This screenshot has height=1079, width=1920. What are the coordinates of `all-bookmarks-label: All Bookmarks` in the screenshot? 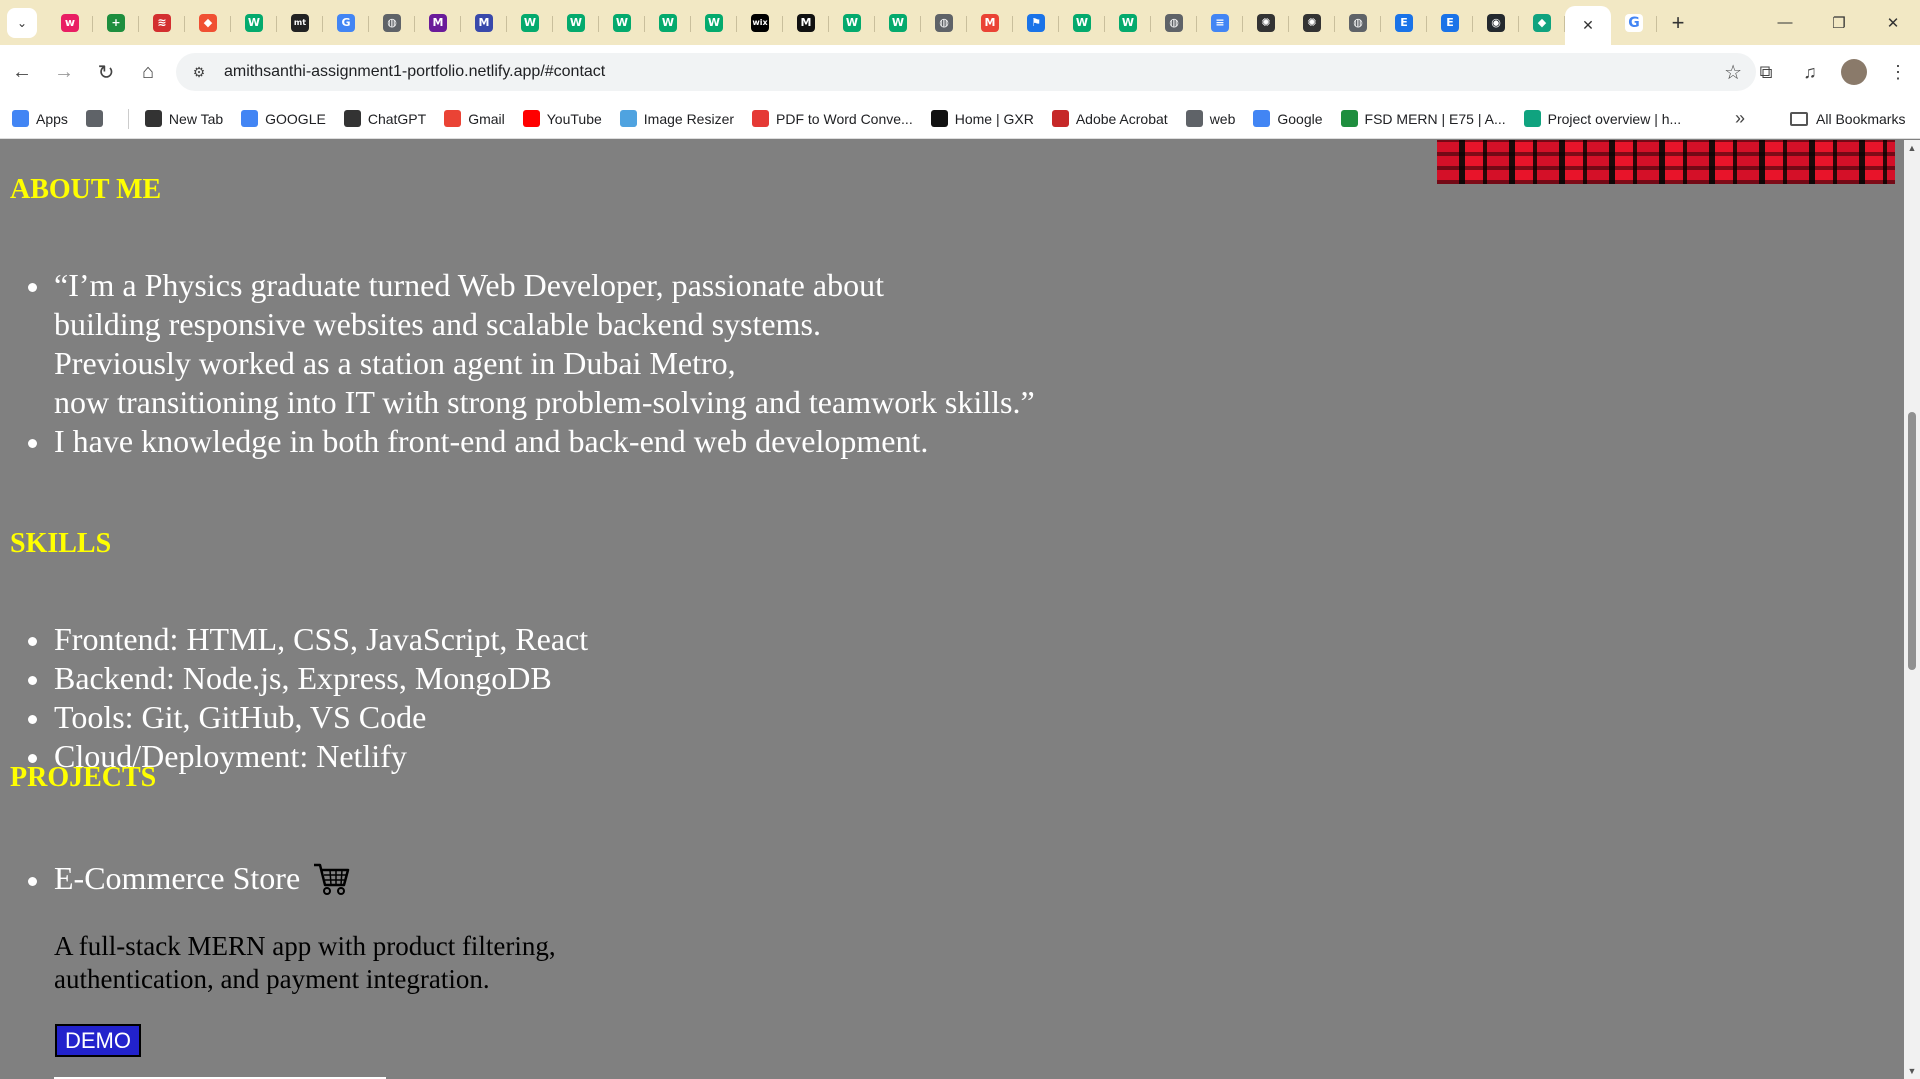 It's located at (1861, 118).